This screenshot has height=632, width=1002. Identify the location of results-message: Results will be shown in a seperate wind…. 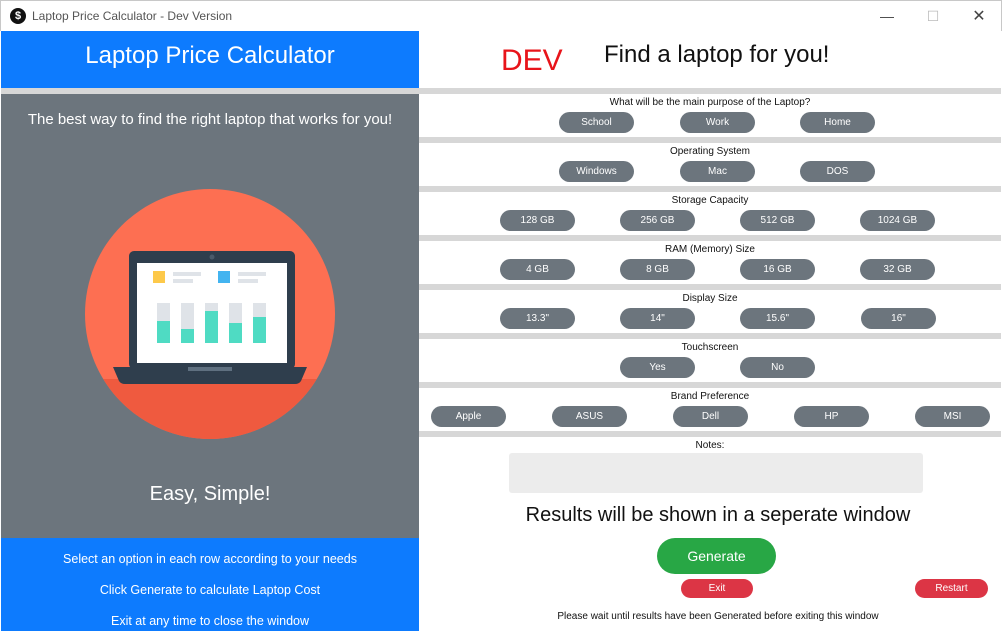
(718, 515).